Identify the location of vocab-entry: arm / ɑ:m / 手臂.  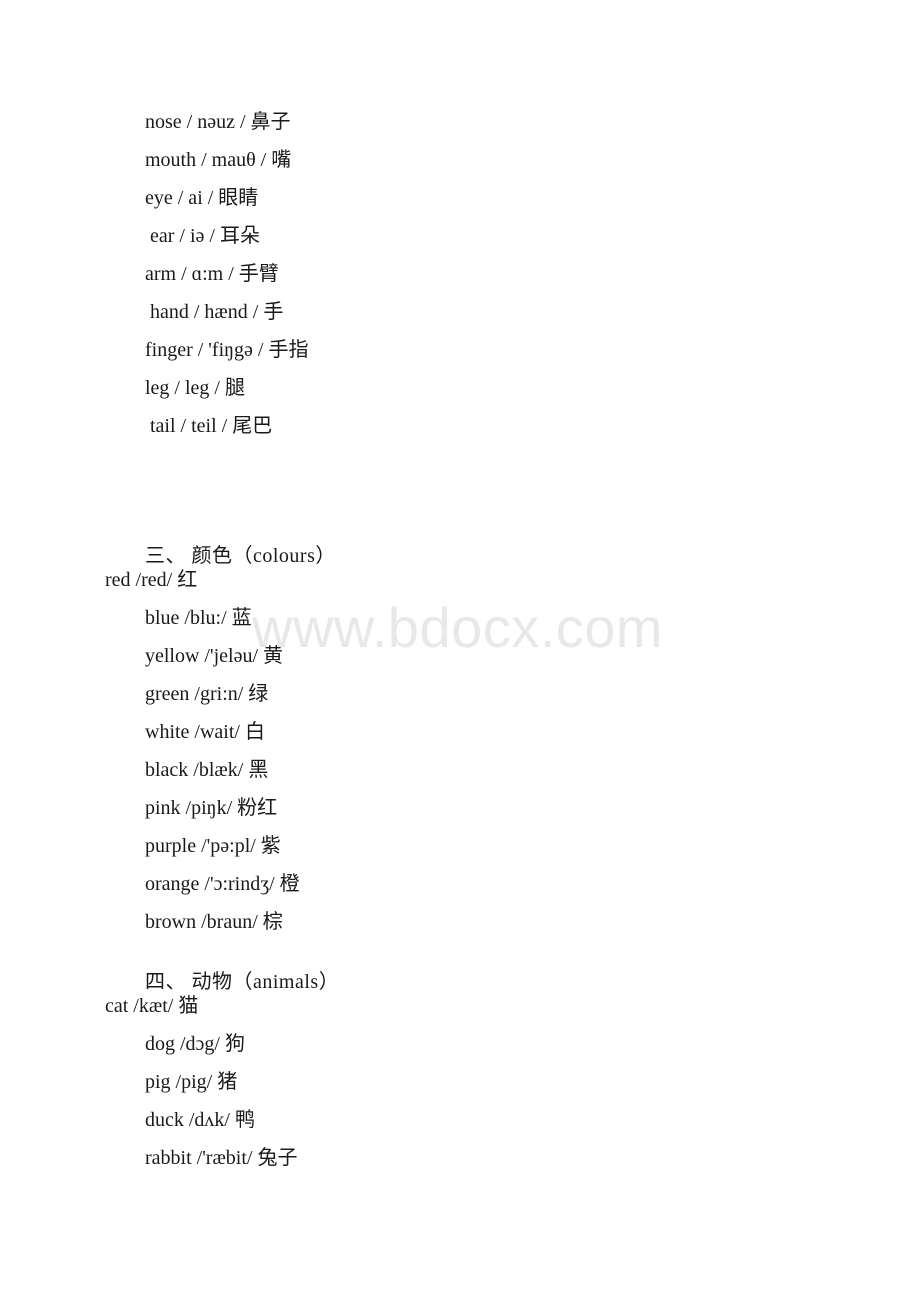
(212, 274).